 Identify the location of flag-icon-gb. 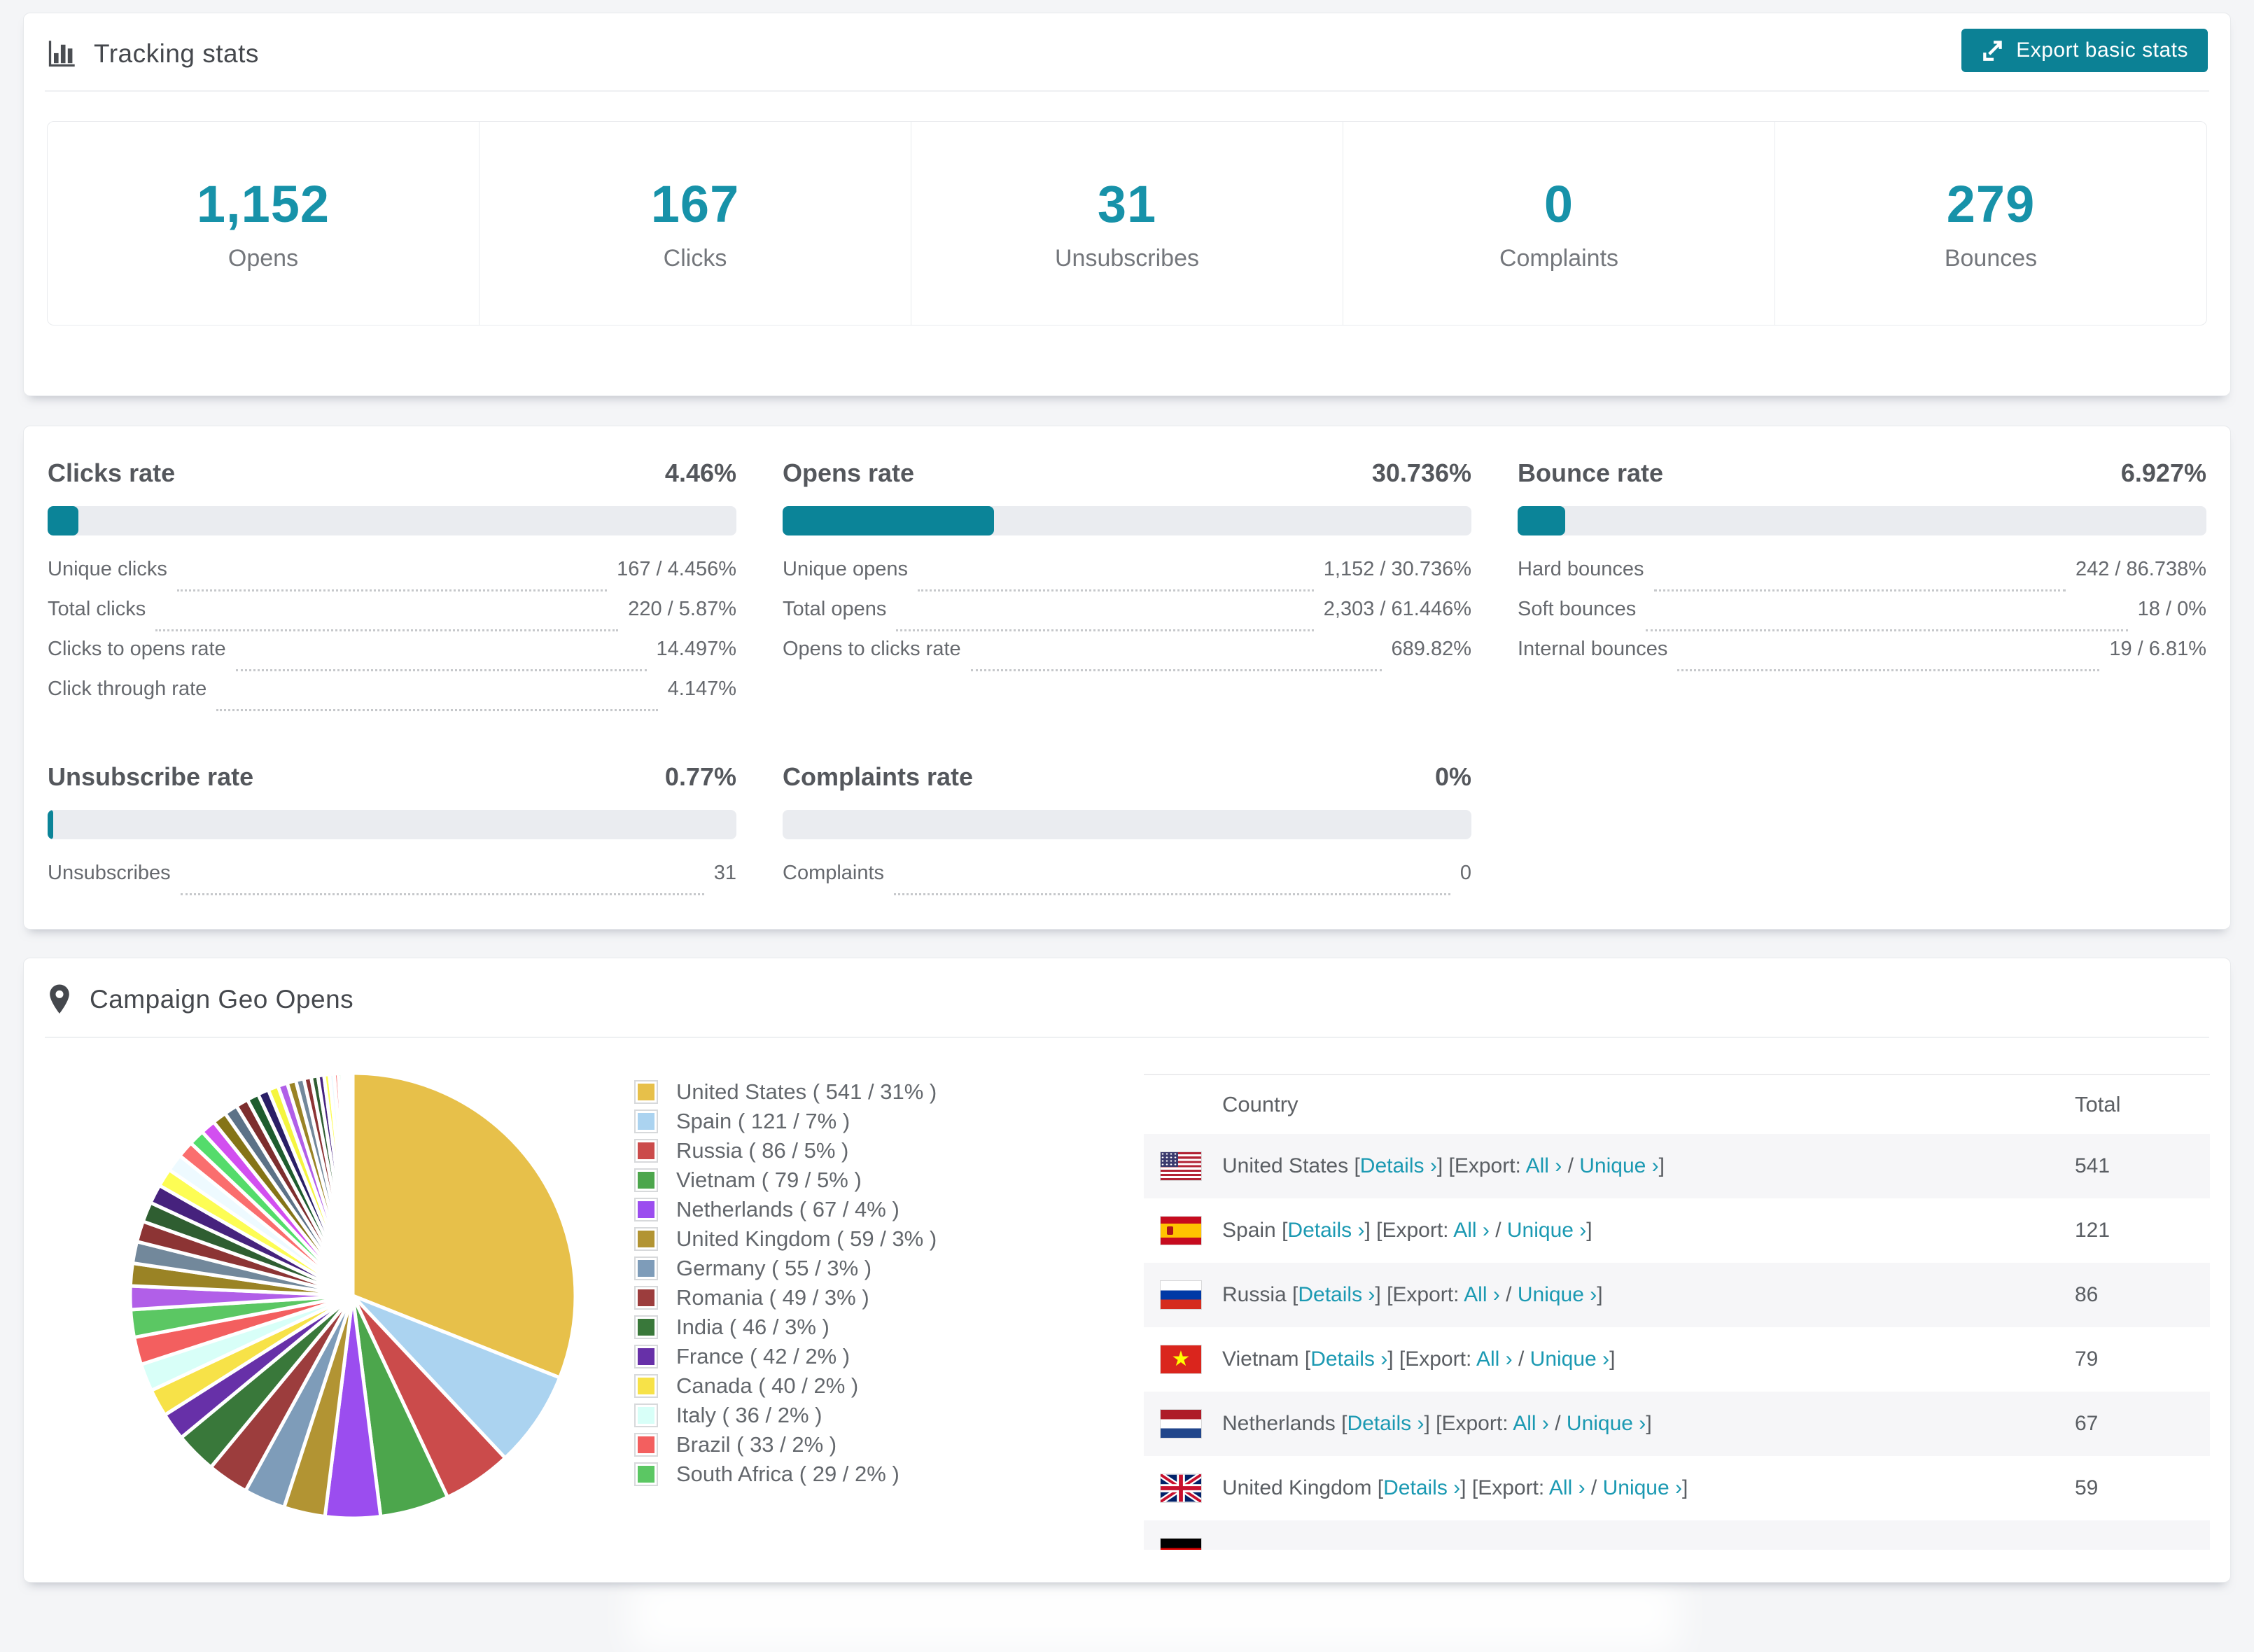
(1181, 1488).